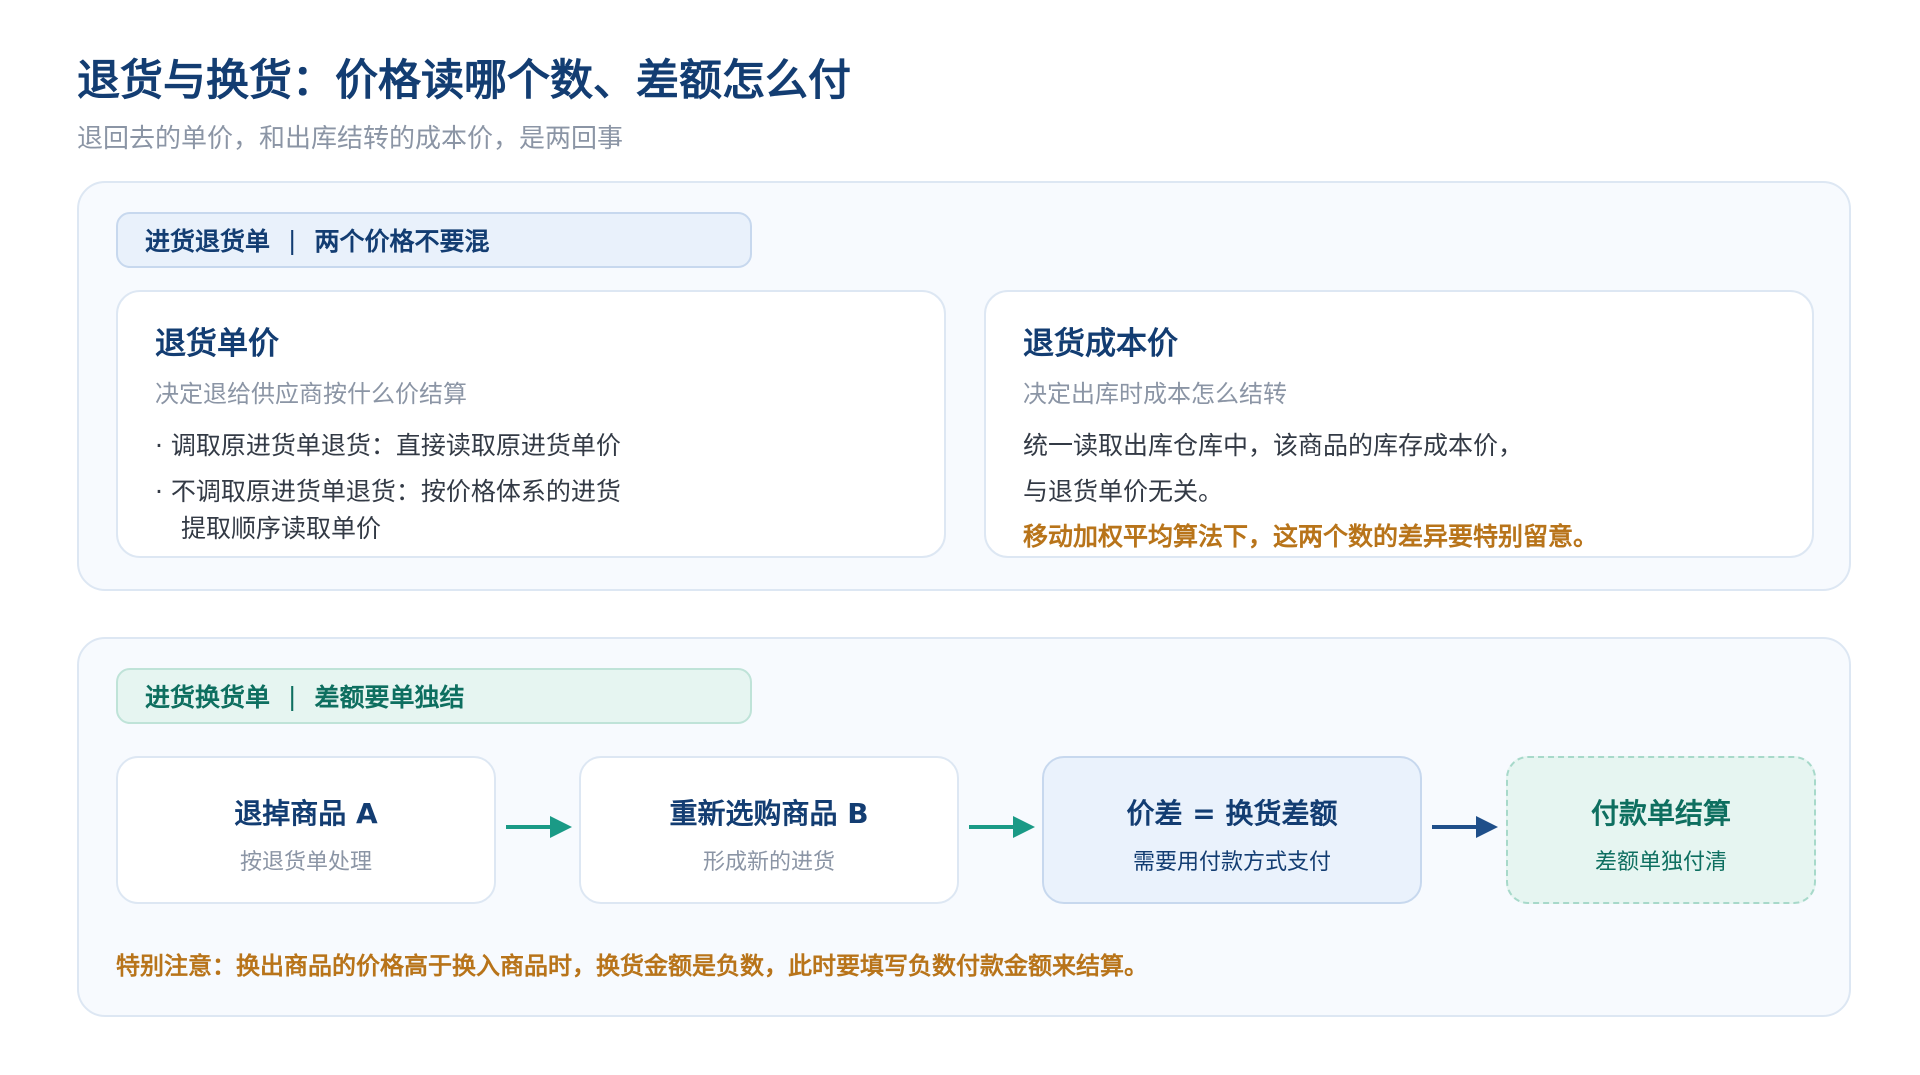  Describe the element at coordinates (208, 241) in the screenshot. I see `purchase-return-tag-label: 进货退货单` at that location.